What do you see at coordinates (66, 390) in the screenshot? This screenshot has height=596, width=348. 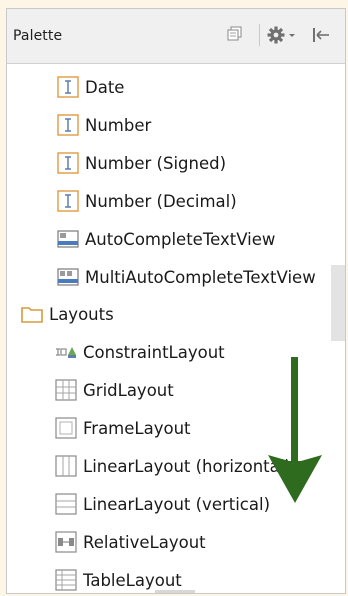 I see `grid-layout-icon` at bounding box center [66, 390].